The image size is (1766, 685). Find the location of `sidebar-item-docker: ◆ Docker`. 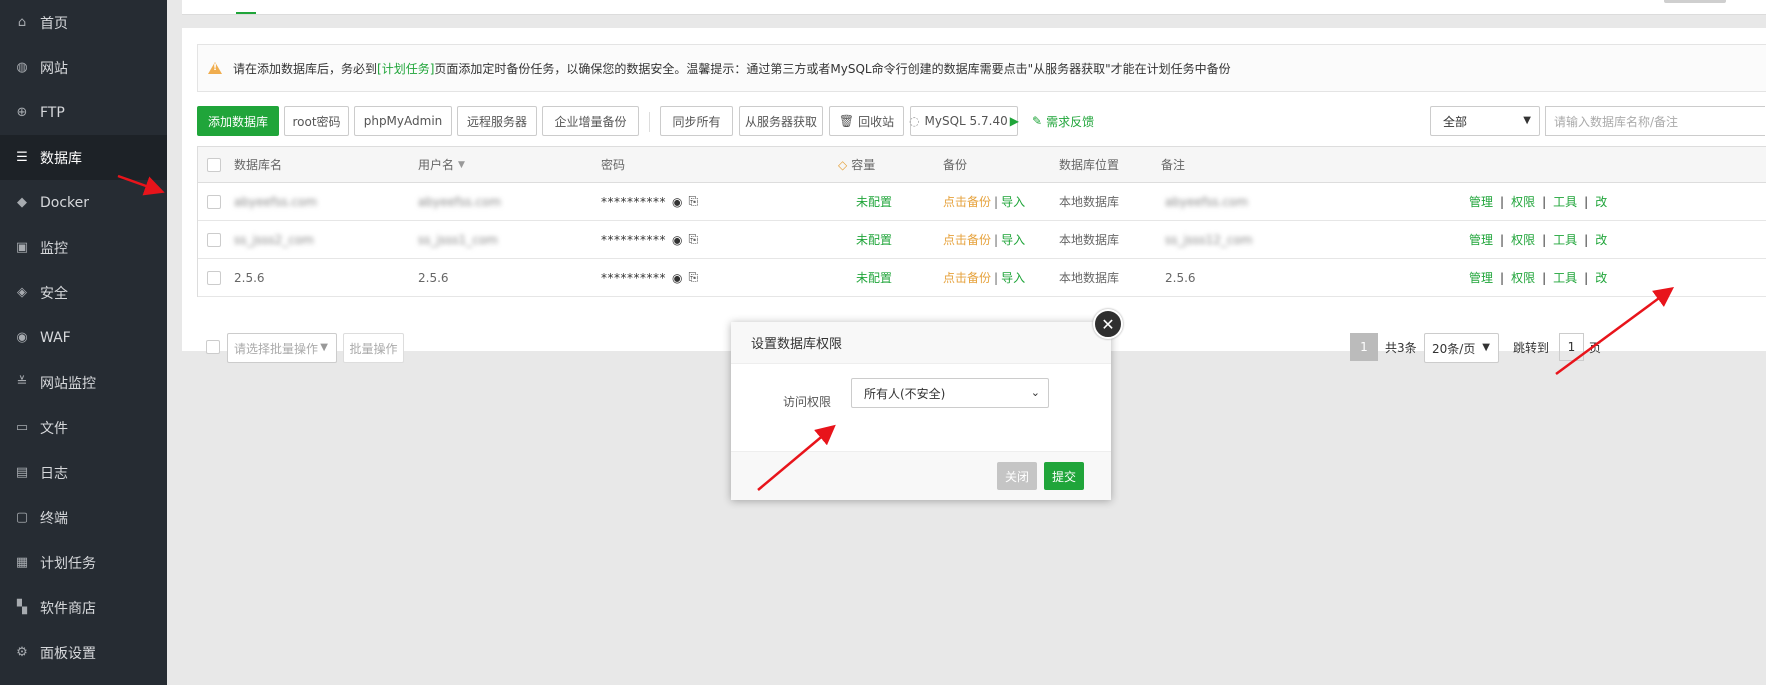

sidebar-item-docker: ◆ Docker is located at coordinates (83, 202).